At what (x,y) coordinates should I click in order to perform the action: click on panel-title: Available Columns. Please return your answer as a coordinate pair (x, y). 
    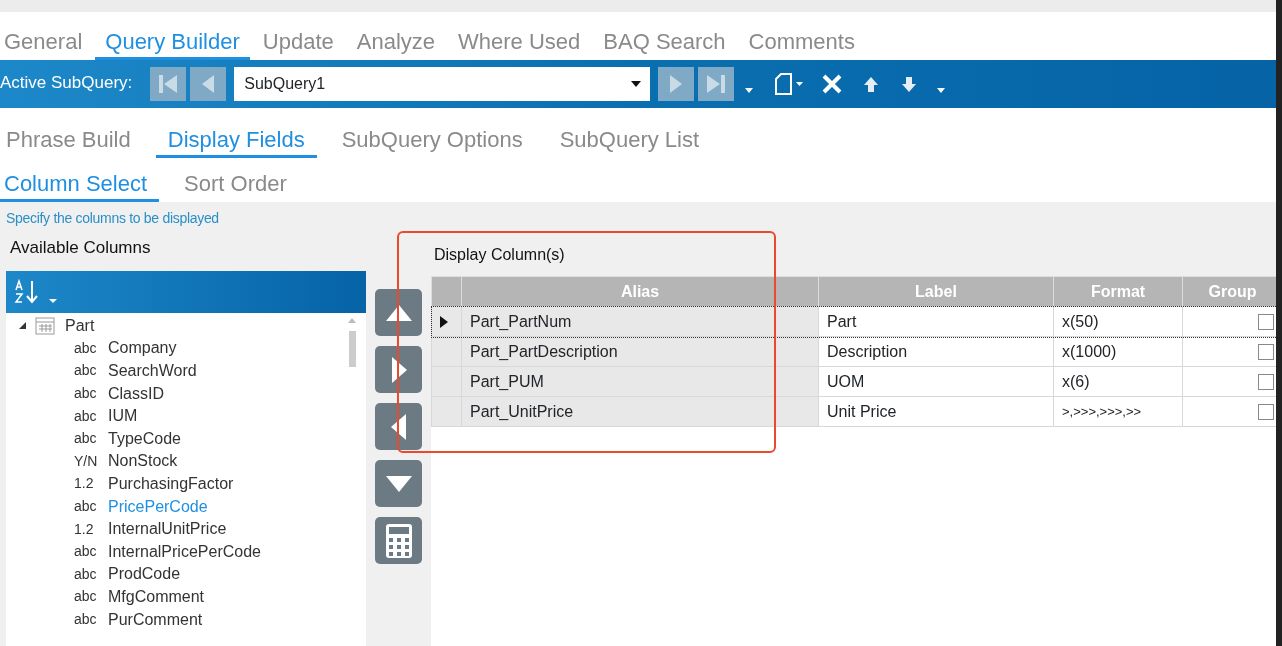
    Looking at the image, I should click on (80, 248).